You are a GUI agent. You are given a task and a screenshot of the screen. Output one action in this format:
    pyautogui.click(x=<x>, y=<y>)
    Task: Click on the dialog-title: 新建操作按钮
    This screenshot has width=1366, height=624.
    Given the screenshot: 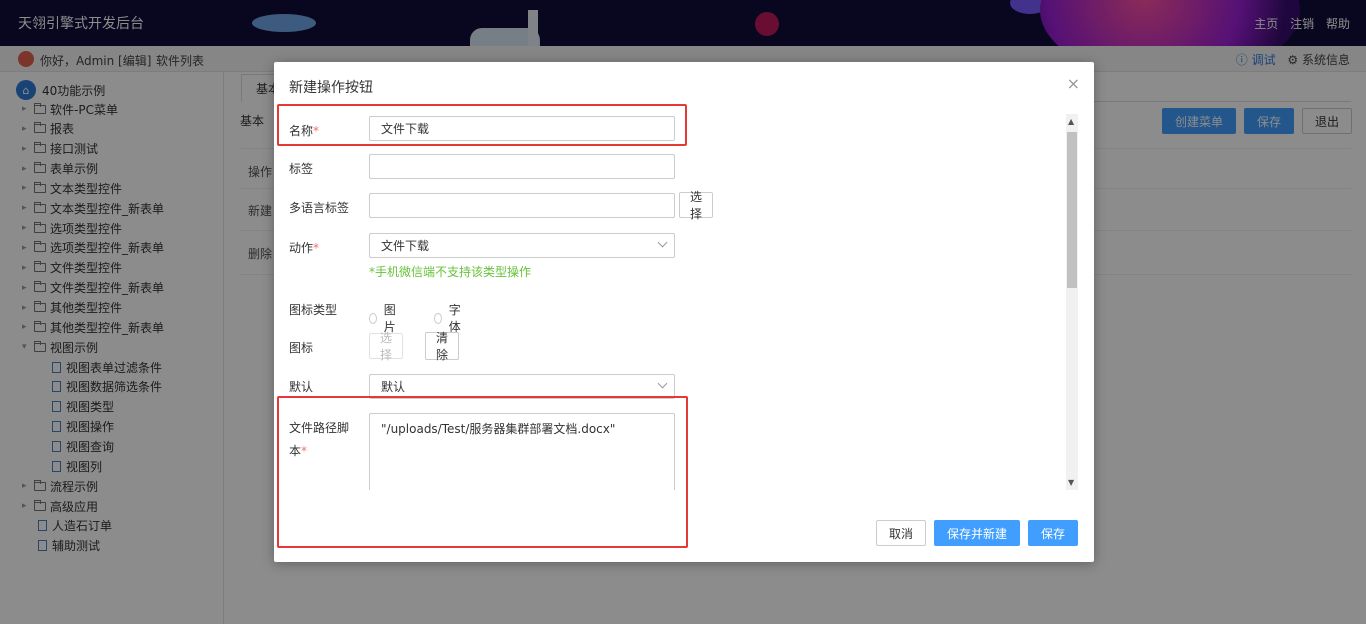 What is the action you would take?
    pyautogui.click(x=331, y=88)
    